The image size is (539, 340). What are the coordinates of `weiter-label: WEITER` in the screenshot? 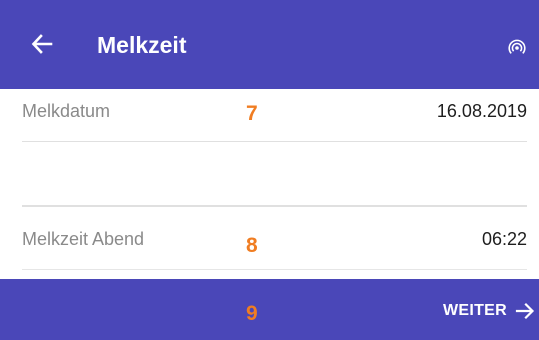 It's located at (474, 310).